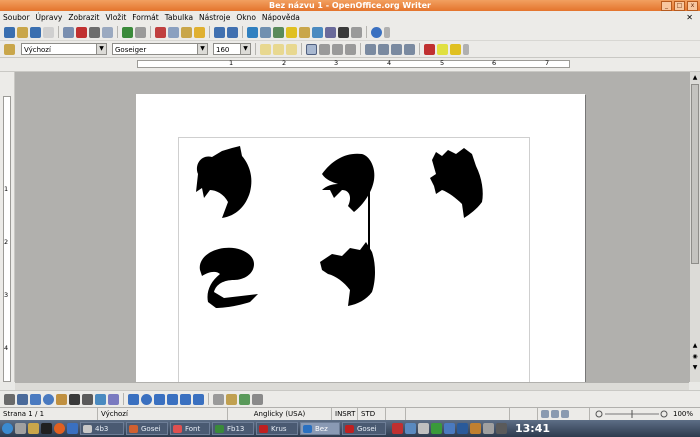 The image size is (700, 437). What do you see at coordinates (304, 32) in the screenshot?
I see `navigator-icon` at bounding box center [304, 32].